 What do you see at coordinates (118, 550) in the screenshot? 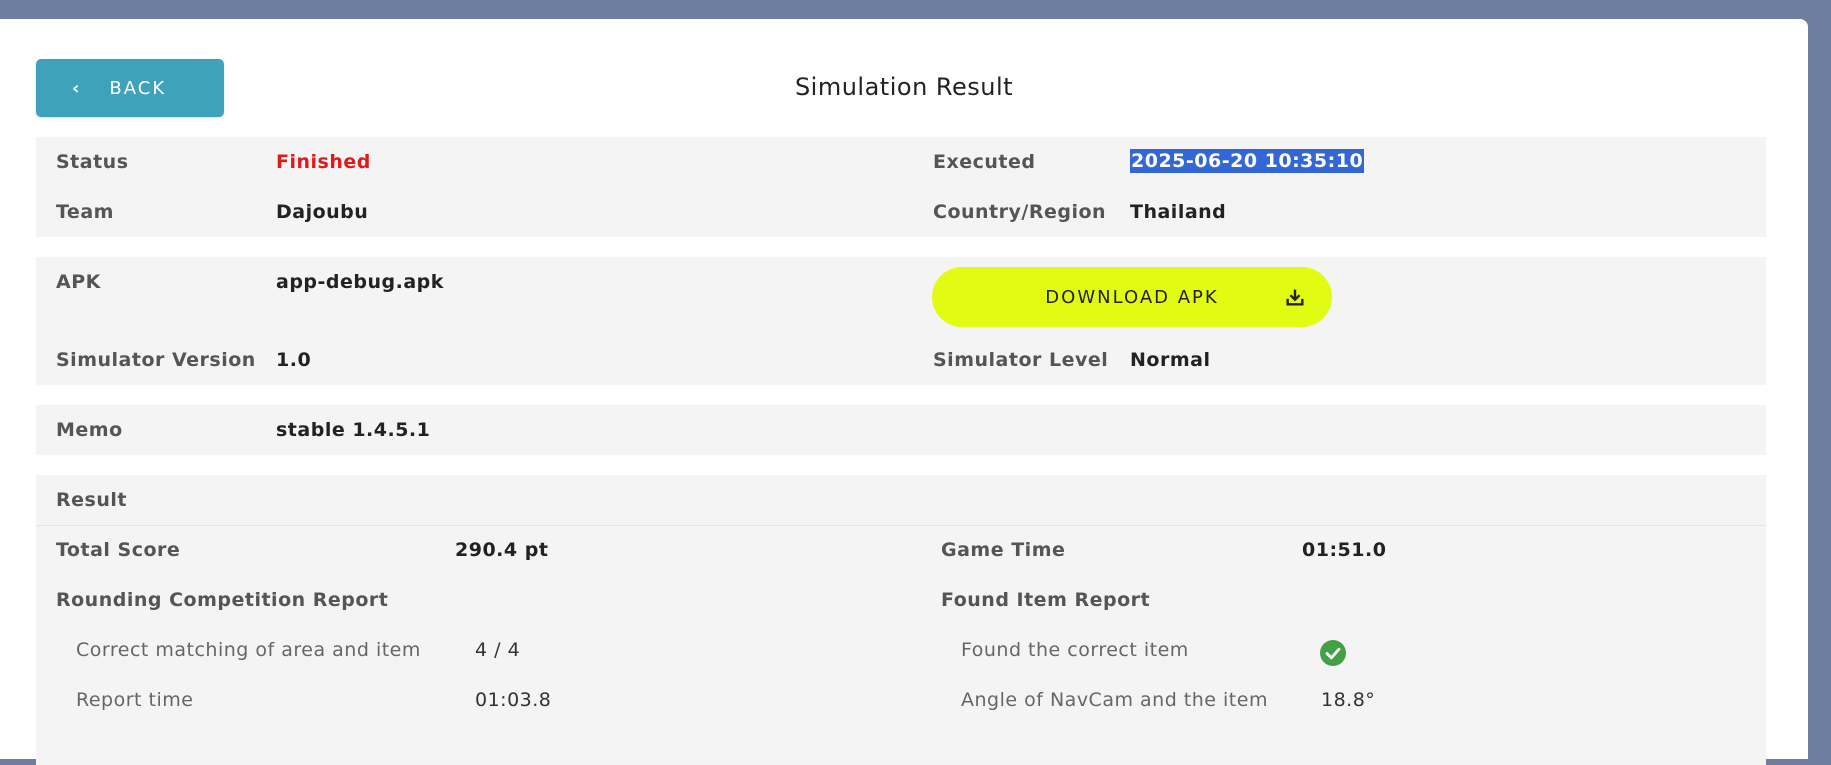
I see `total-score-label: Total Score` at bounding box center [118, 550].